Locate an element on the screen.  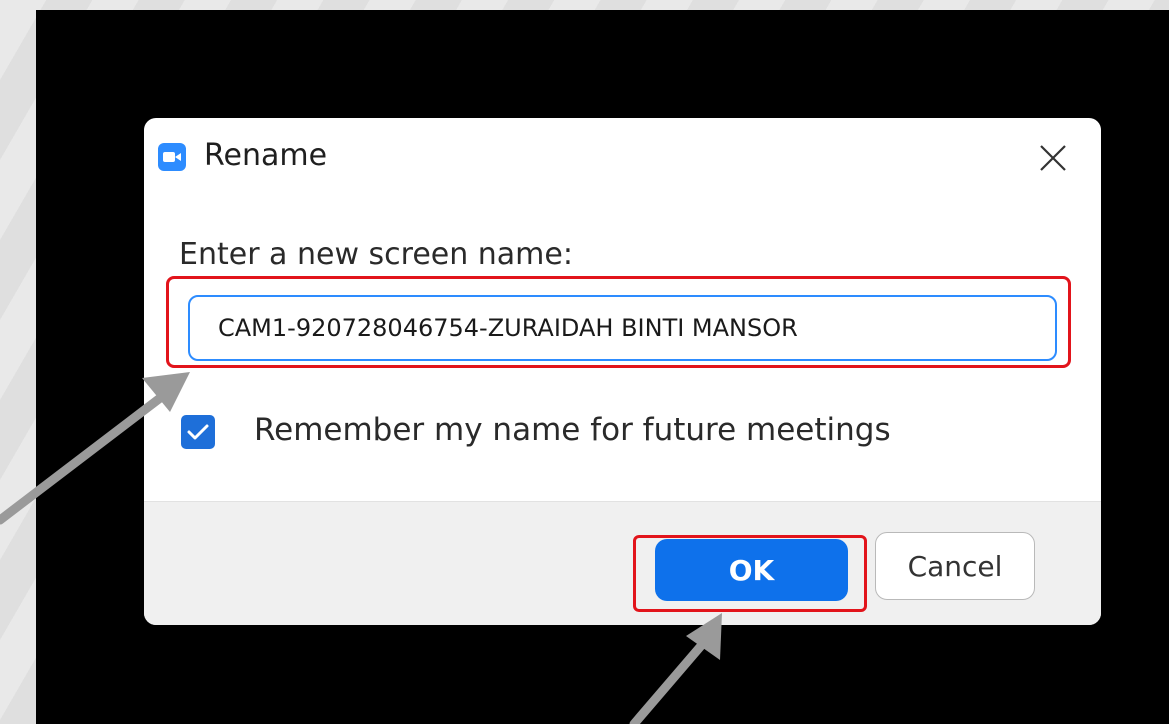
checkmark-icon is located at coordinates (198, 432).